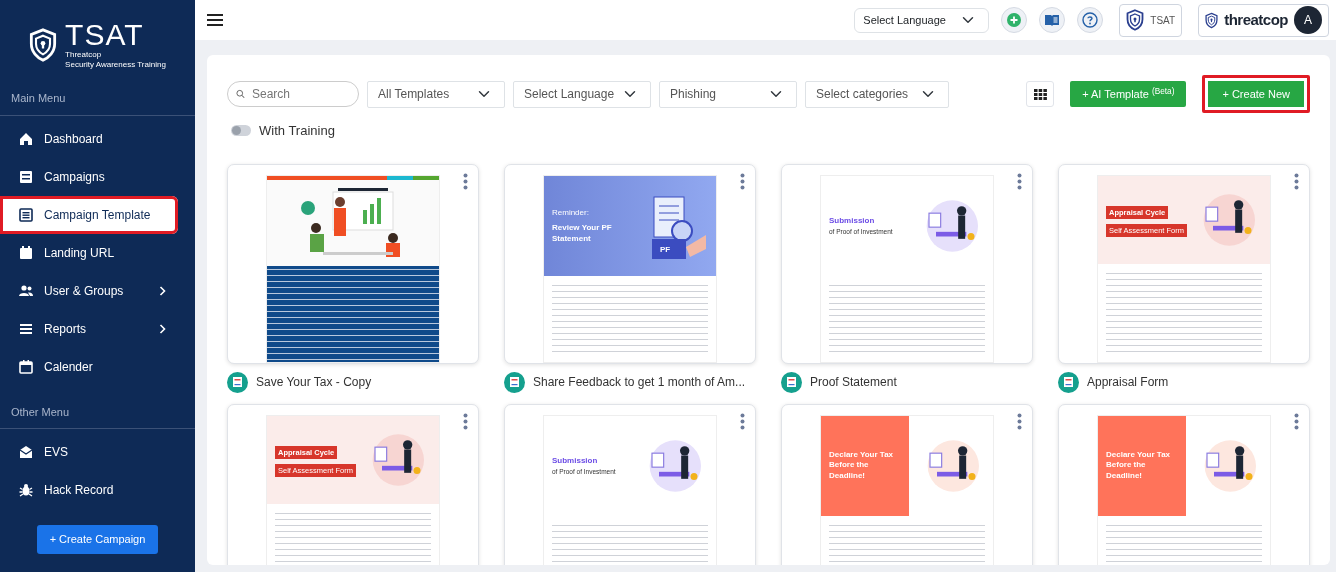 This screenshot has height=572, width=1336. I want to click on folder-label: PF, so click(665, 249).